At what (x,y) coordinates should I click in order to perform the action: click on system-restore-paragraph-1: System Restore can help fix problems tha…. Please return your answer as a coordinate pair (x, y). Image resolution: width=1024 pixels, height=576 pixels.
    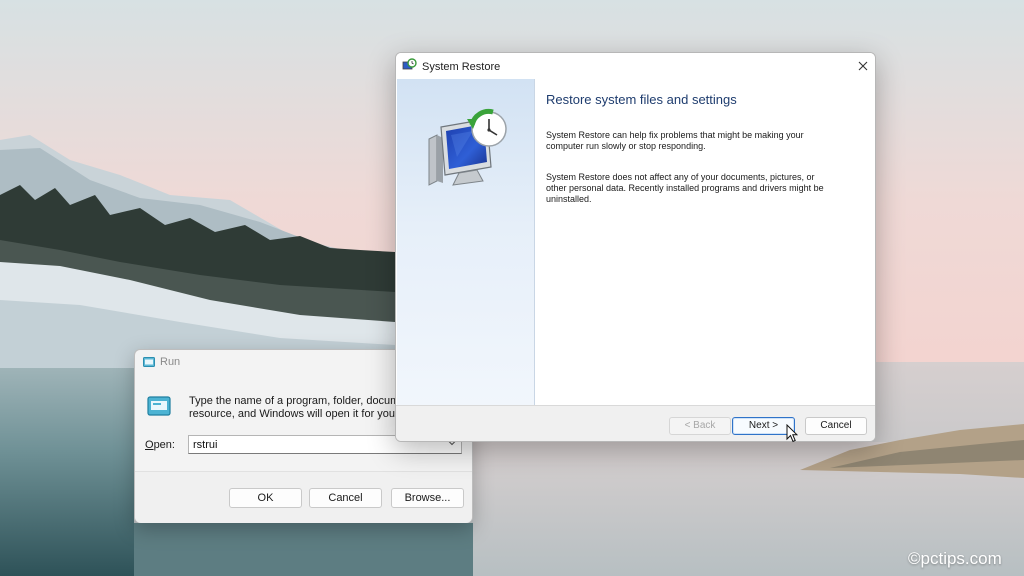
    Looking at the image, I should click on (675, 140).